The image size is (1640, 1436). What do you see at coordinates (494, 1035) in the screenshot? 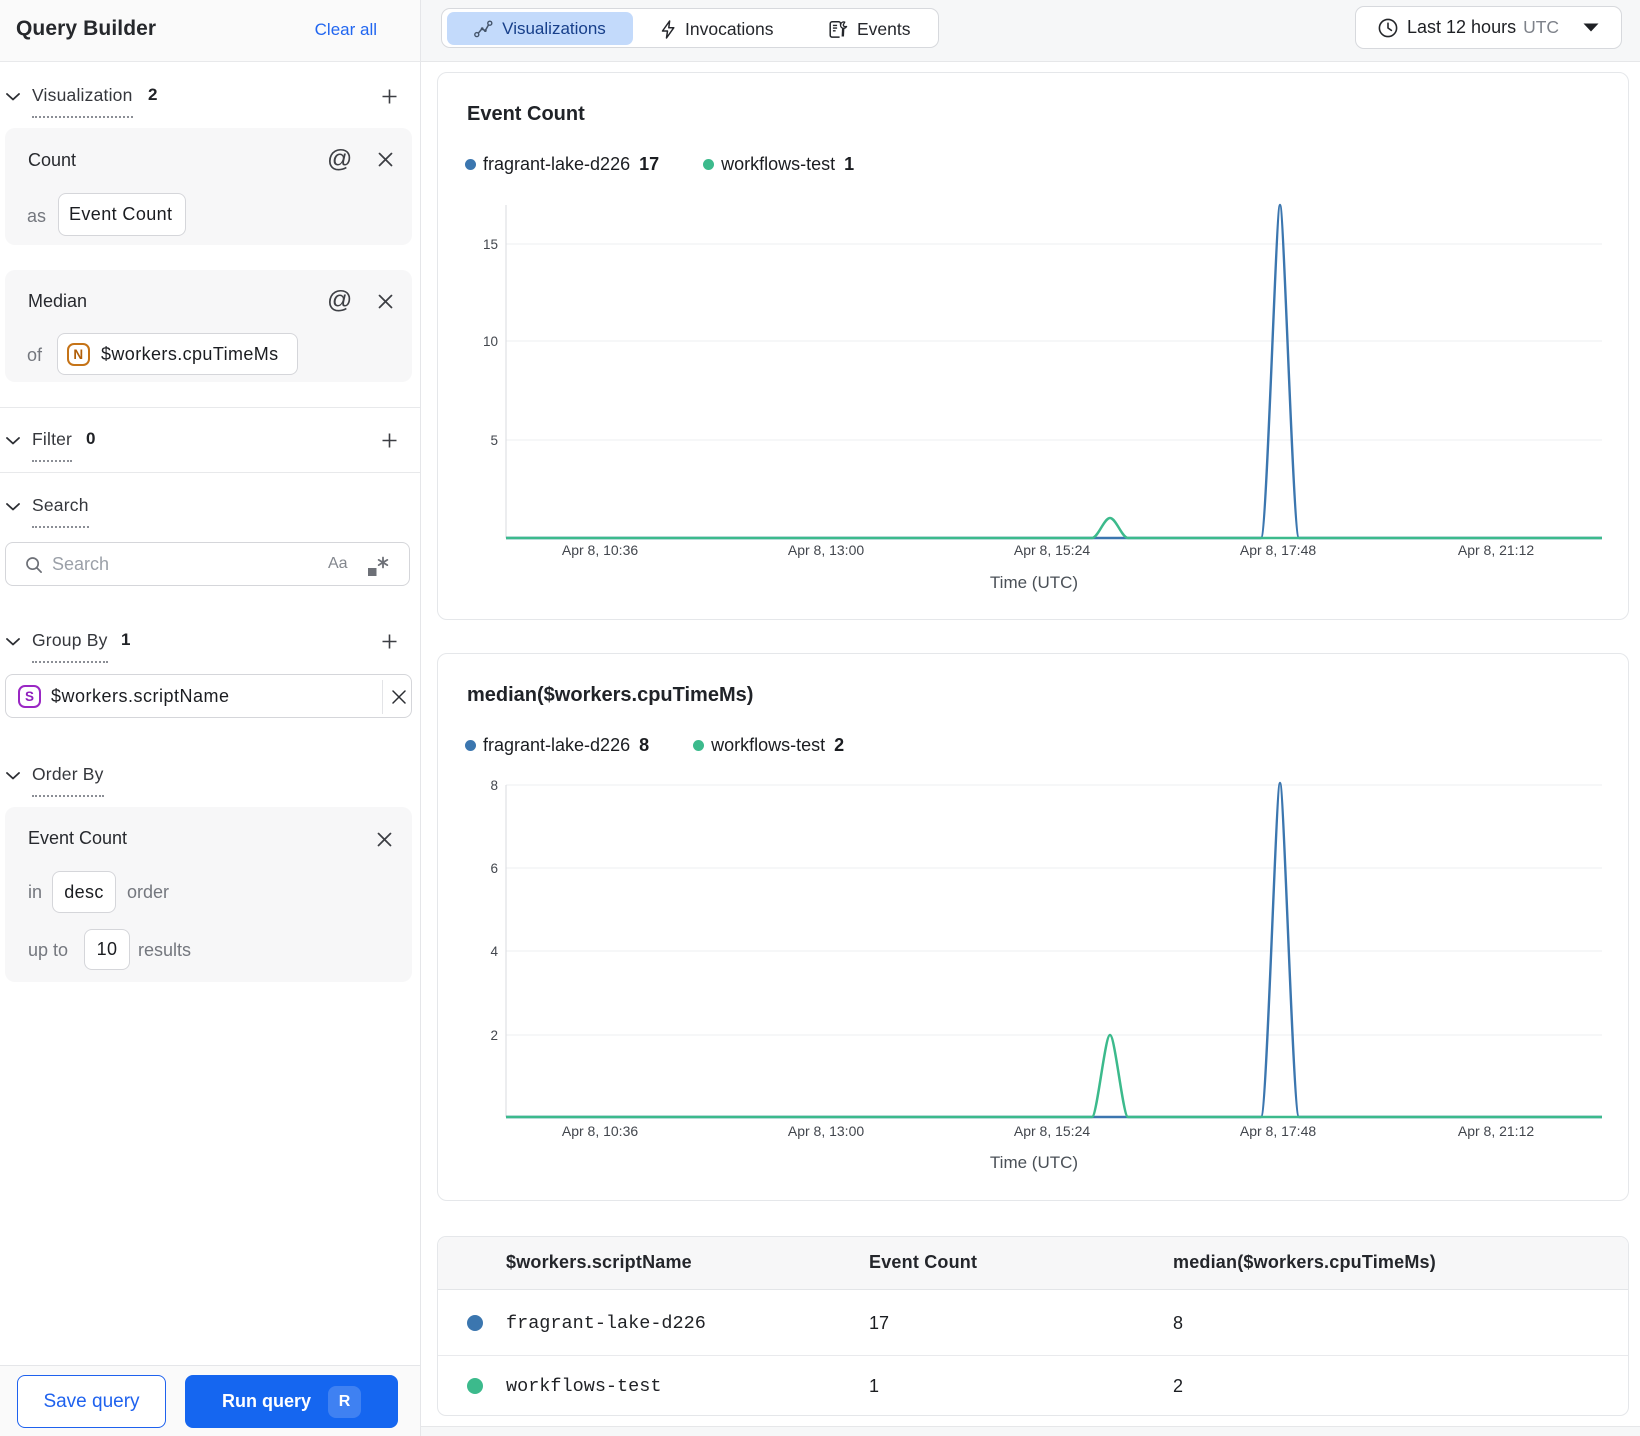
I see `svg-text: 2` at bounding box center [494, 1035].